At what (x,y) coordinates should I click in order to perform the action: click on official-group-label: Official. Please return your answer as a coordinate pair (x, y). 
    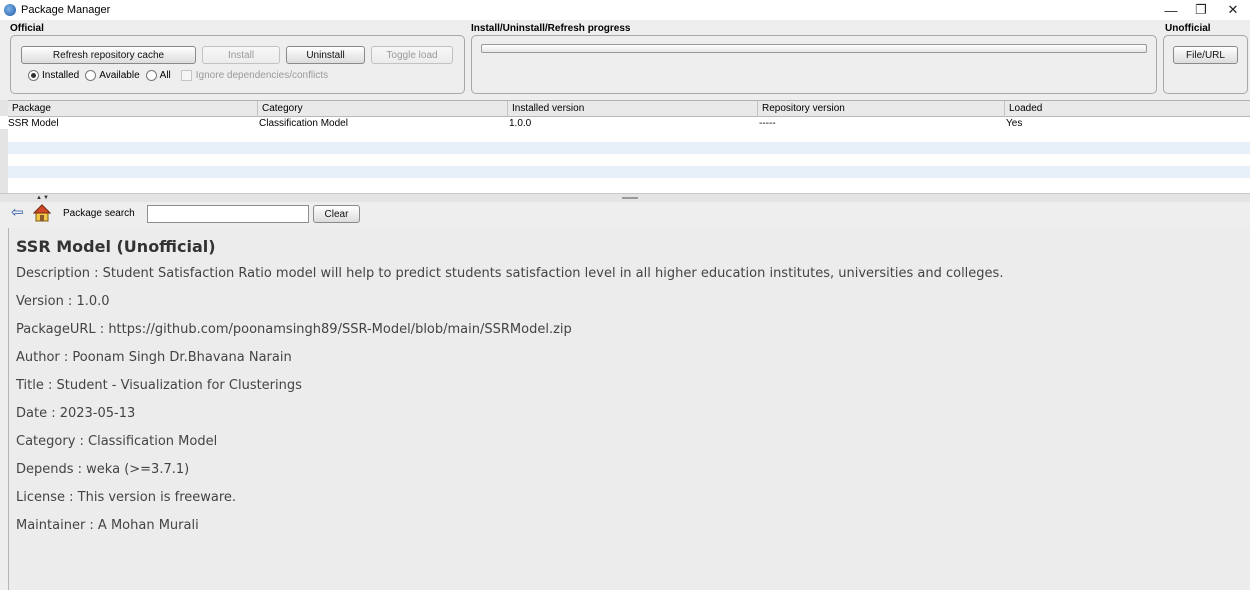
    Looking at the image, I should click on (27, 28).